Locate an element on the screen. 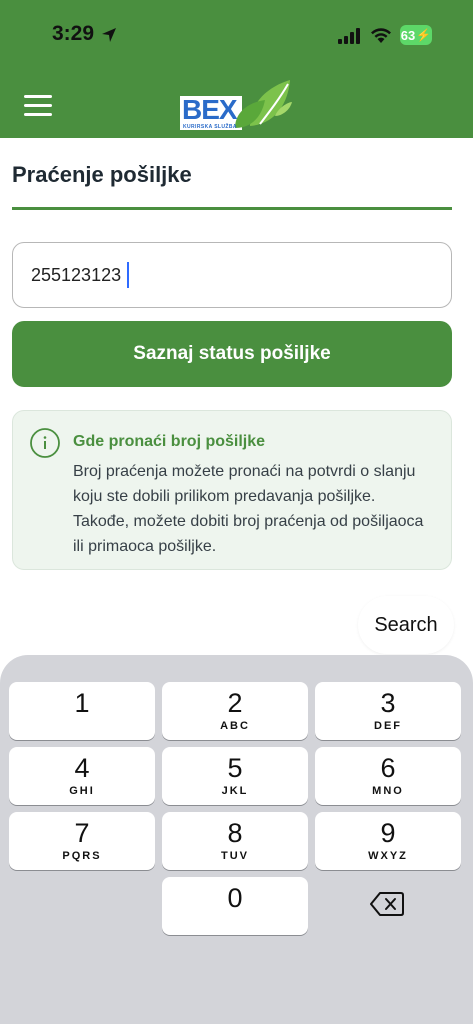  app-header: 3:29 63 ⚡ BEX KURIRSKA SLUŽBA is located at coordinates (236, 69).